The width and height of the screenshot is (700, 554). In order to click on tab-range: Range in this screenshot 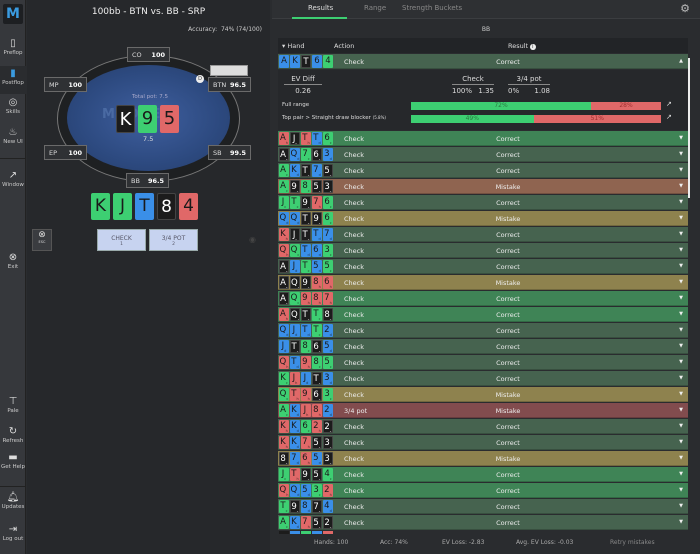, I will do `click(375, 8)`.